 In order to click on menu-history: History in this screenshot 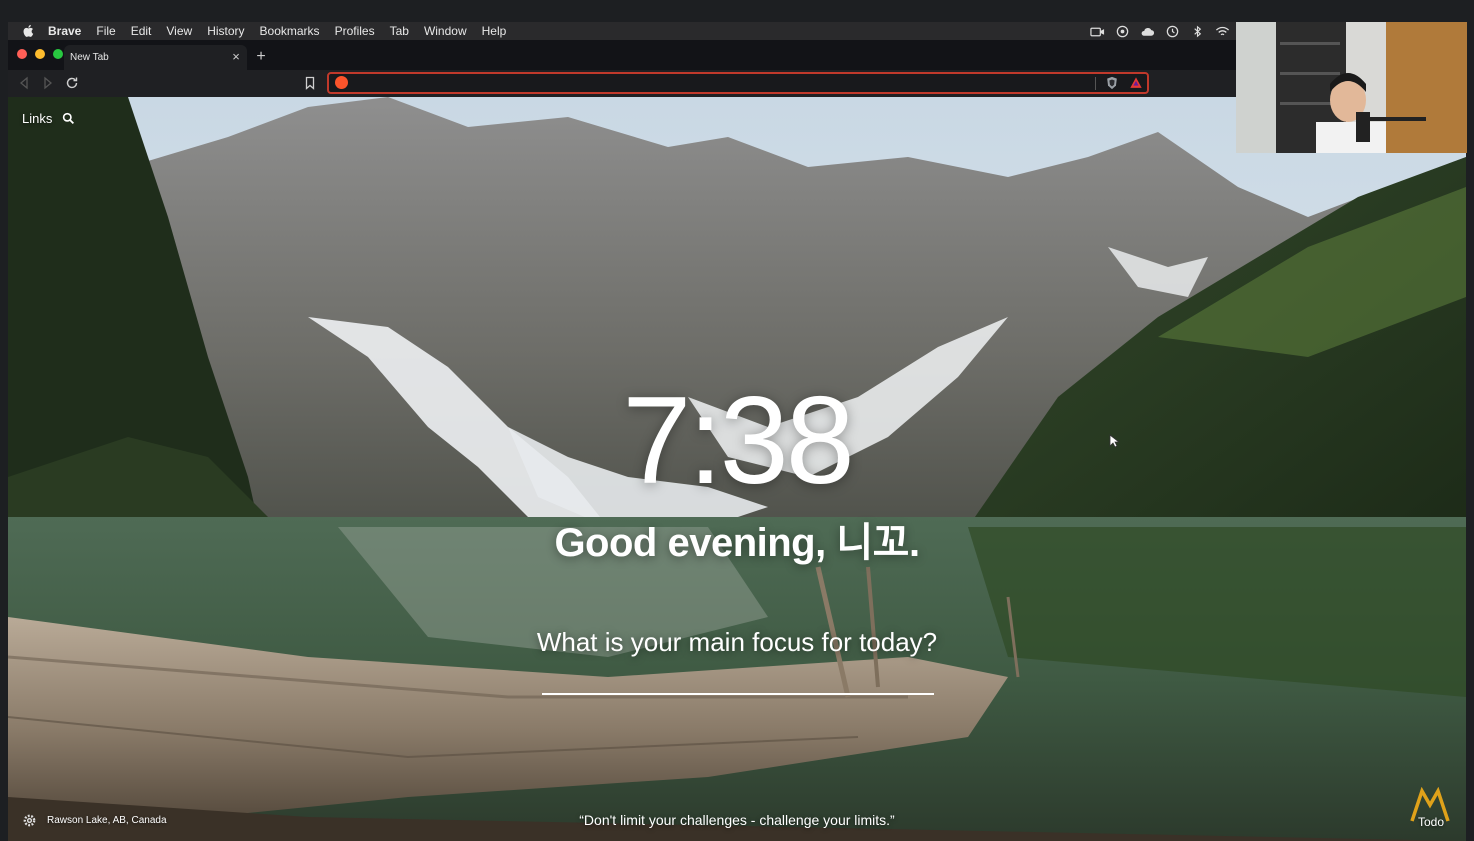, I will do `click(225, 31)`.